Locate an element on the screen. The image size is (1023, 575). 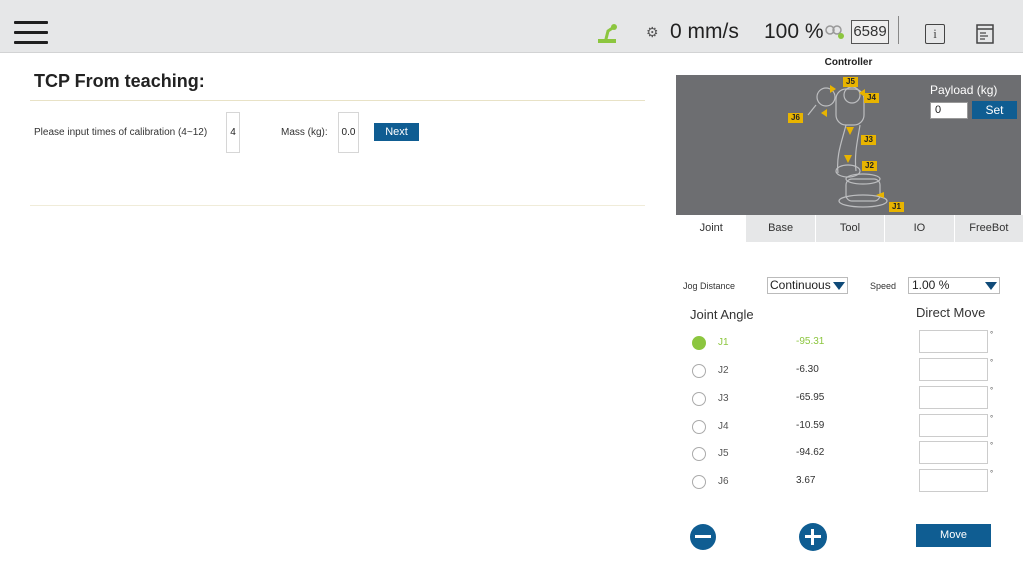
next-button: Next is located at coordinates (396, 132).